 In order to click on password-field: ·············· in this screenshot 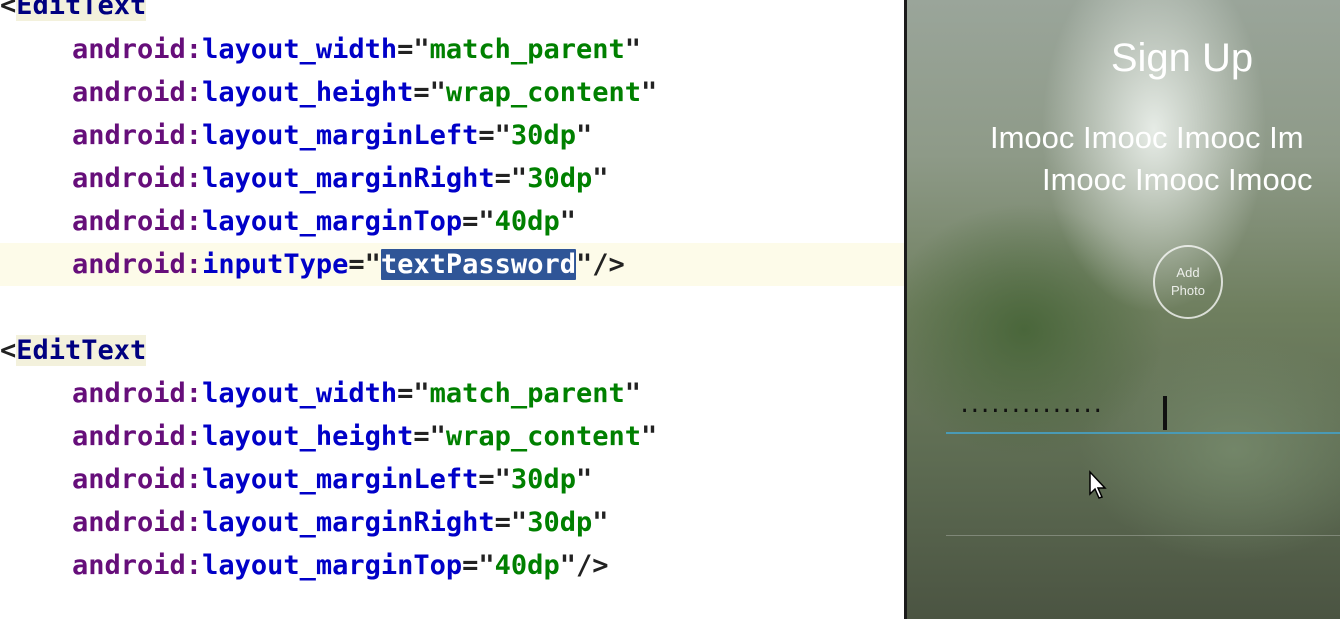, I will do `click(1143, 414)`.